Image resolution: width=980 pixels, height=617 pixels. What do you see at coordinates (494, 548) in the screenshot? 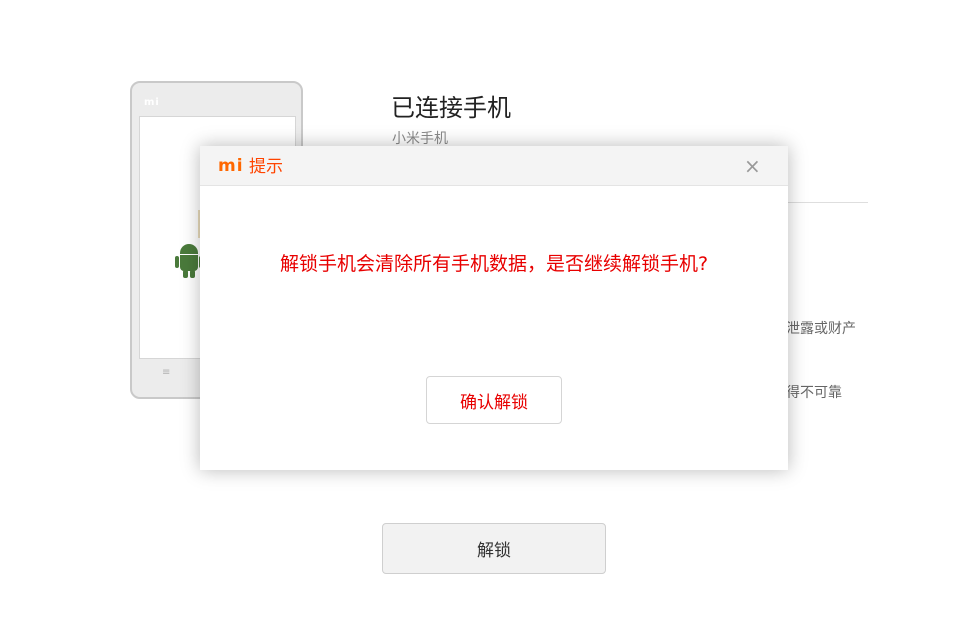
I see `unlock-button: 解锁` at bounding box center [494, 548].